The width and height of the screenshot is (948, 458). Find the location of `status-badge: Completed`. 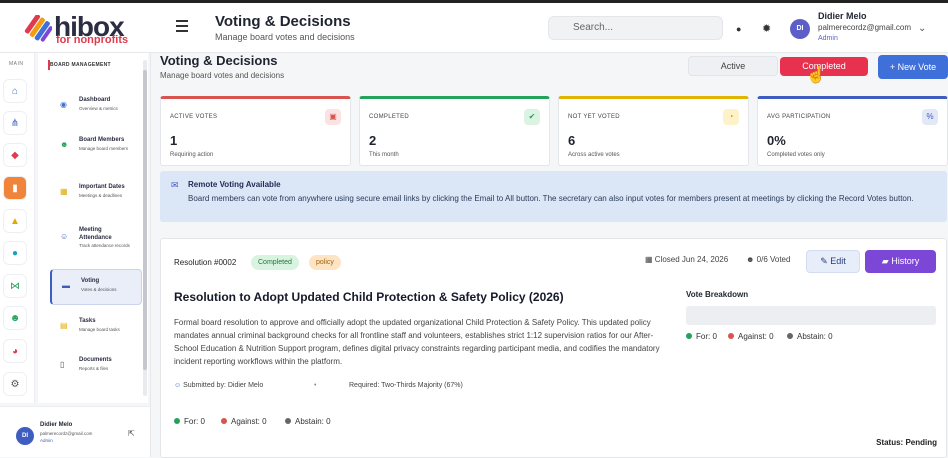

status-badge: Completed is located at coordinates (275, 262).